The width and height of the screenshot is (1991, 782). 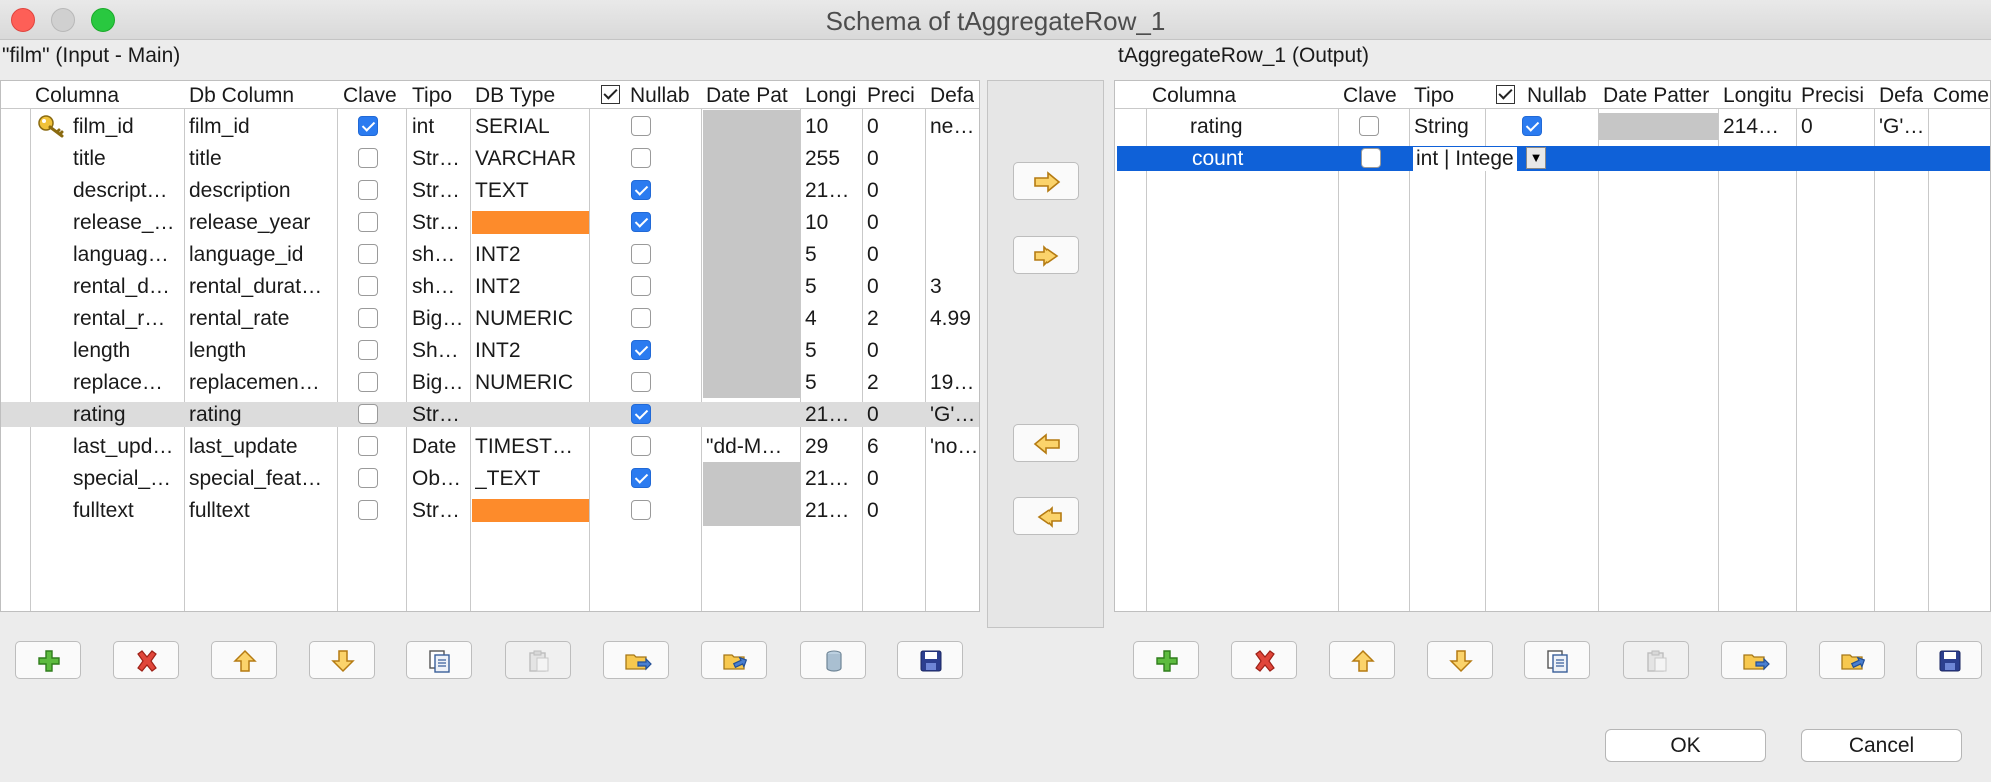 I want to click on table-row: fulltext fulltext Str… 21… 0, so click(x=490, y=510).